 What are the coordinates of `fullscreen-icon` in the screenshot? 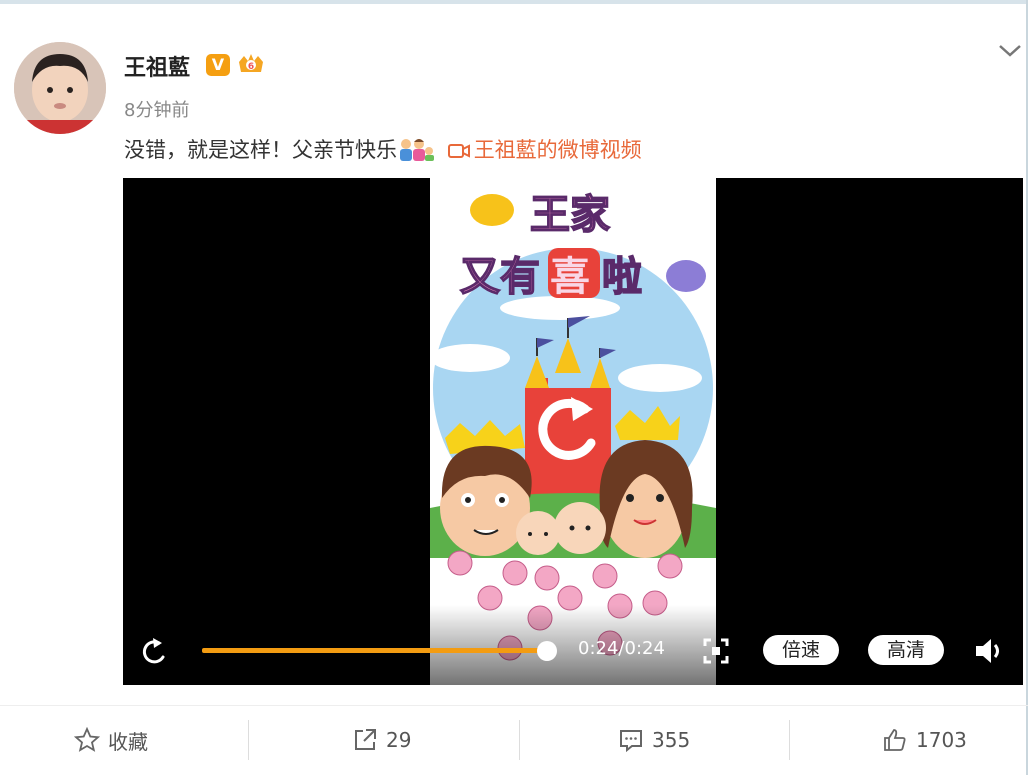 It's located at (716, 653).